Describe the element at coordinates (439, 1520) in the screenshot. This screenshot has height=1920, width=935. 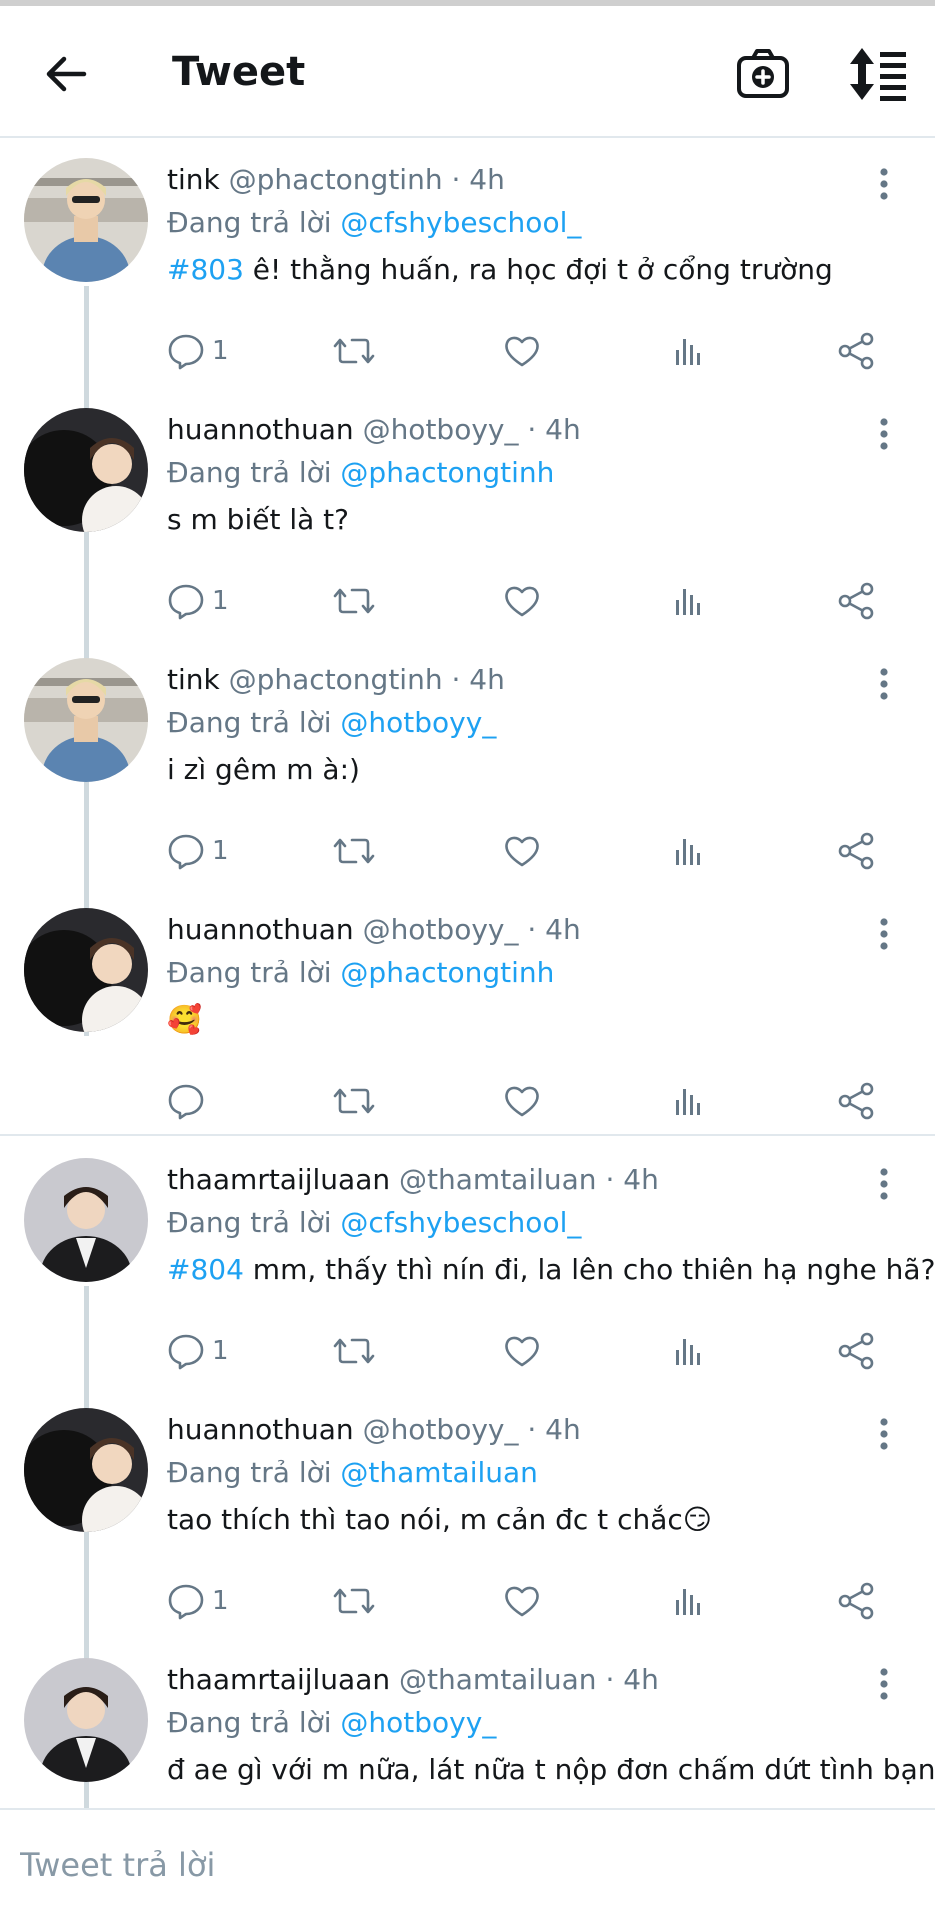
I see `tweet-text: tao thích thì tao nói, m cản đc t chắc😏` at that location.